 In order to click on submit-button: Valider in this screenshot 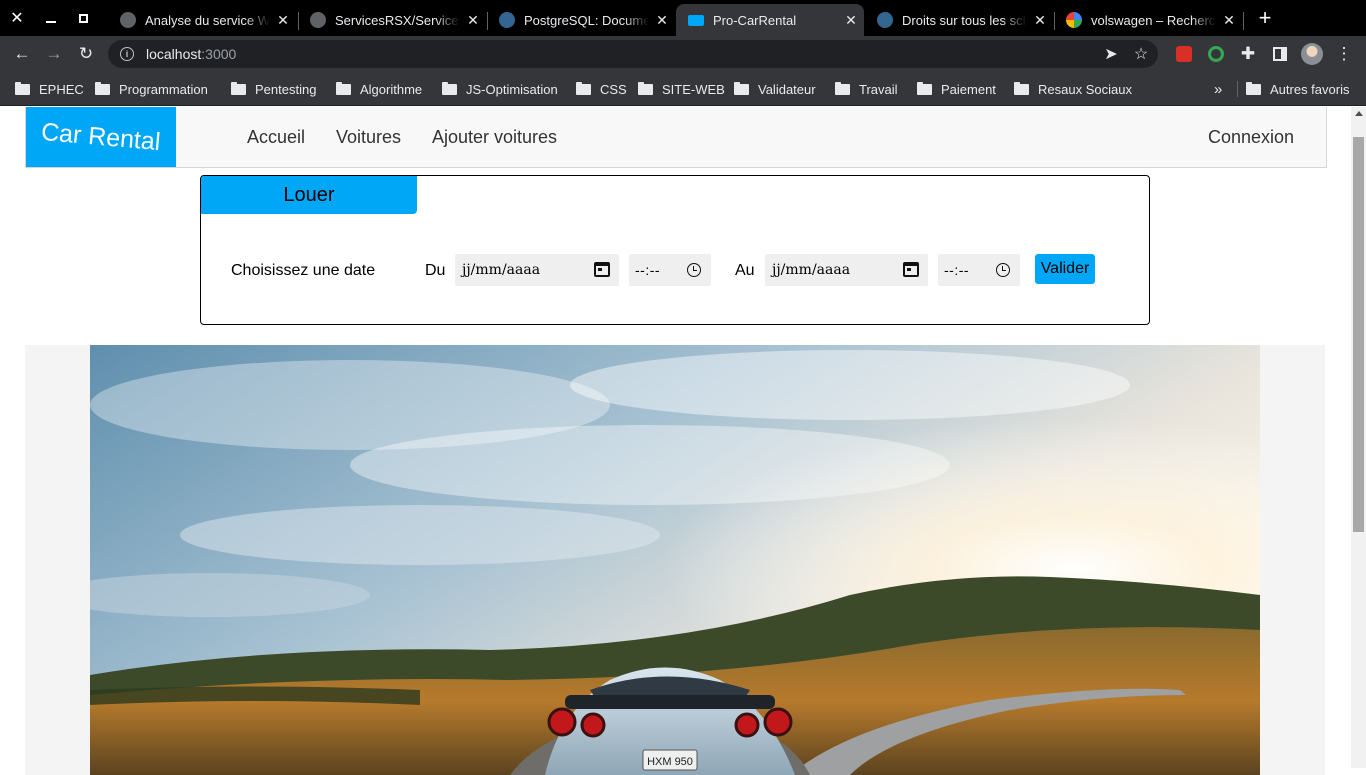, I will do `click(1065, 269)`.